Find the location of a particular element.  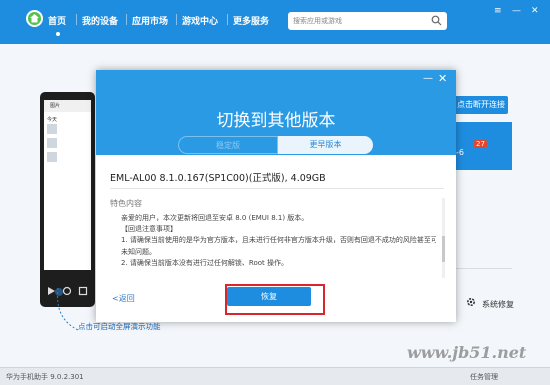

dialog-header: — ✕ 切换到其他版本 稳定版 更早版本 is located at coordinates (276, 112).